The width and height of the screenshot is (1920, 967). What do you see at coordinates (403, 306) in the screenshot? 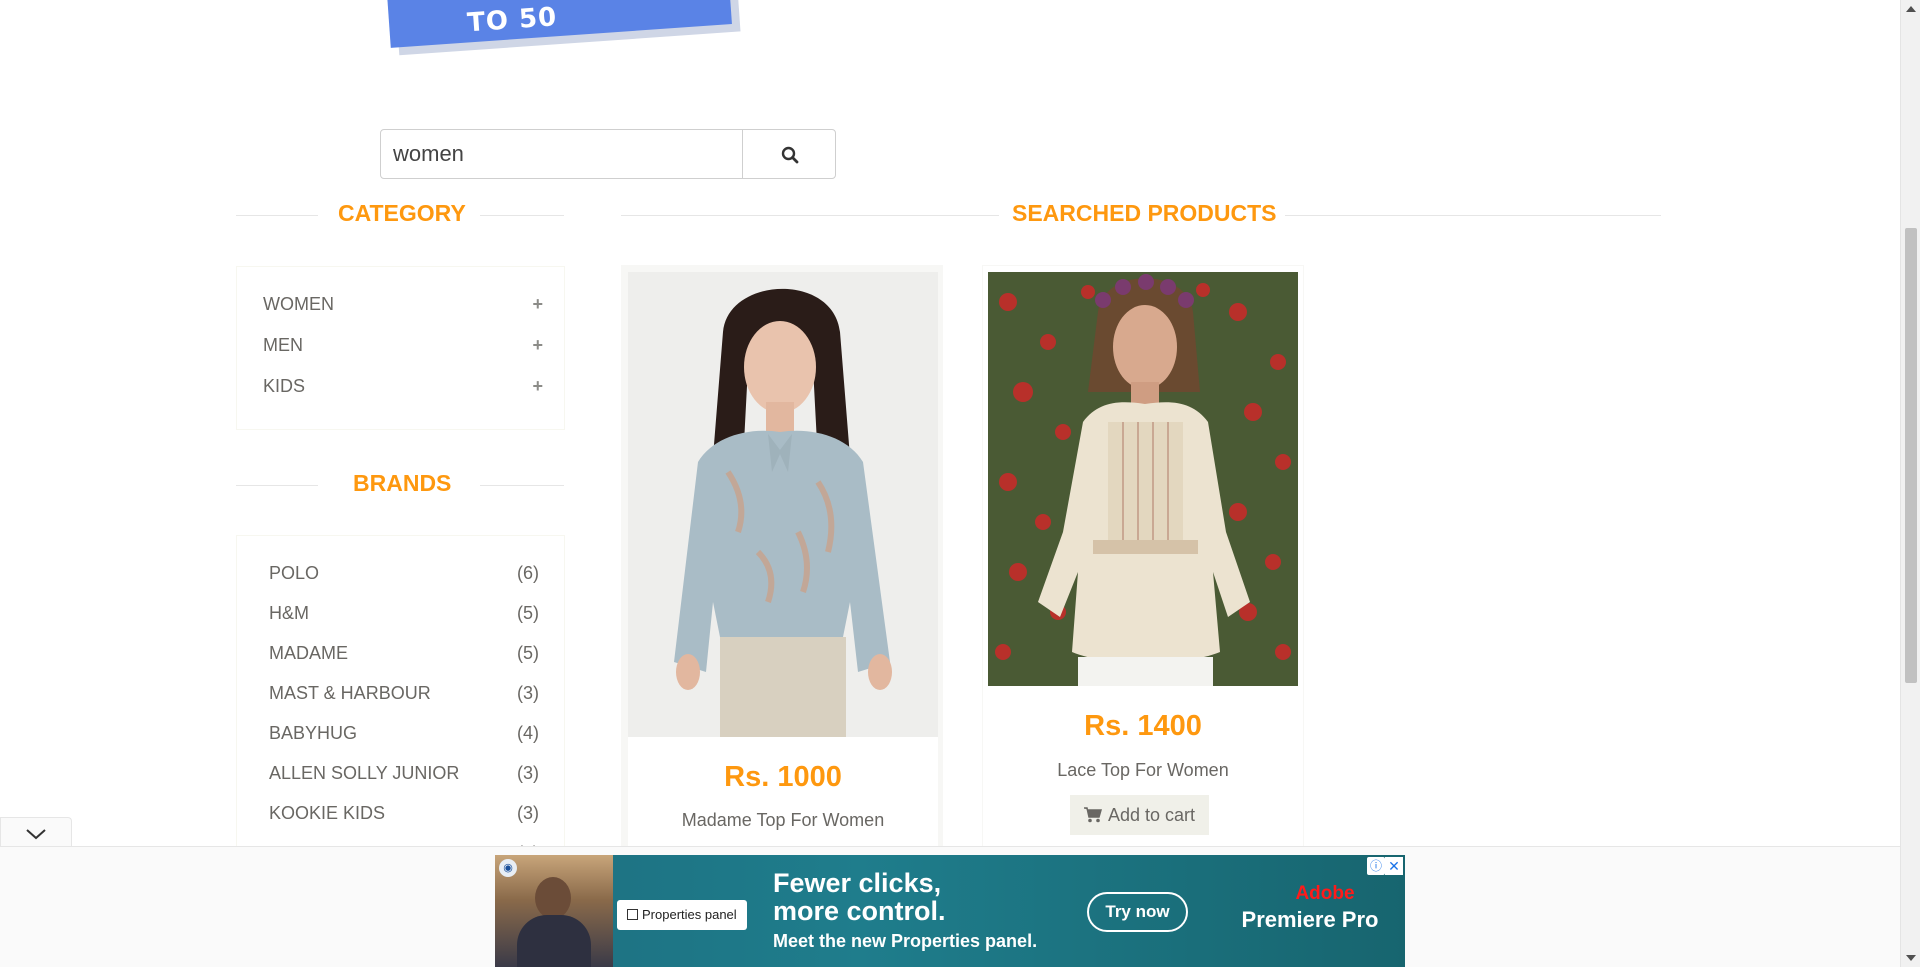
I see `category-item-women: WOMEN +` at bounding box center [403, 306].